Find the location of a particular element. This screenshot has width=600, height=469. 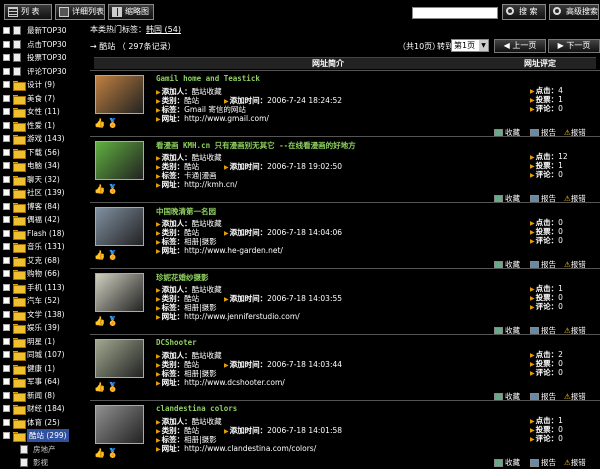

sidebar-item: 购物 (66) is located at coordinates (45, 273).